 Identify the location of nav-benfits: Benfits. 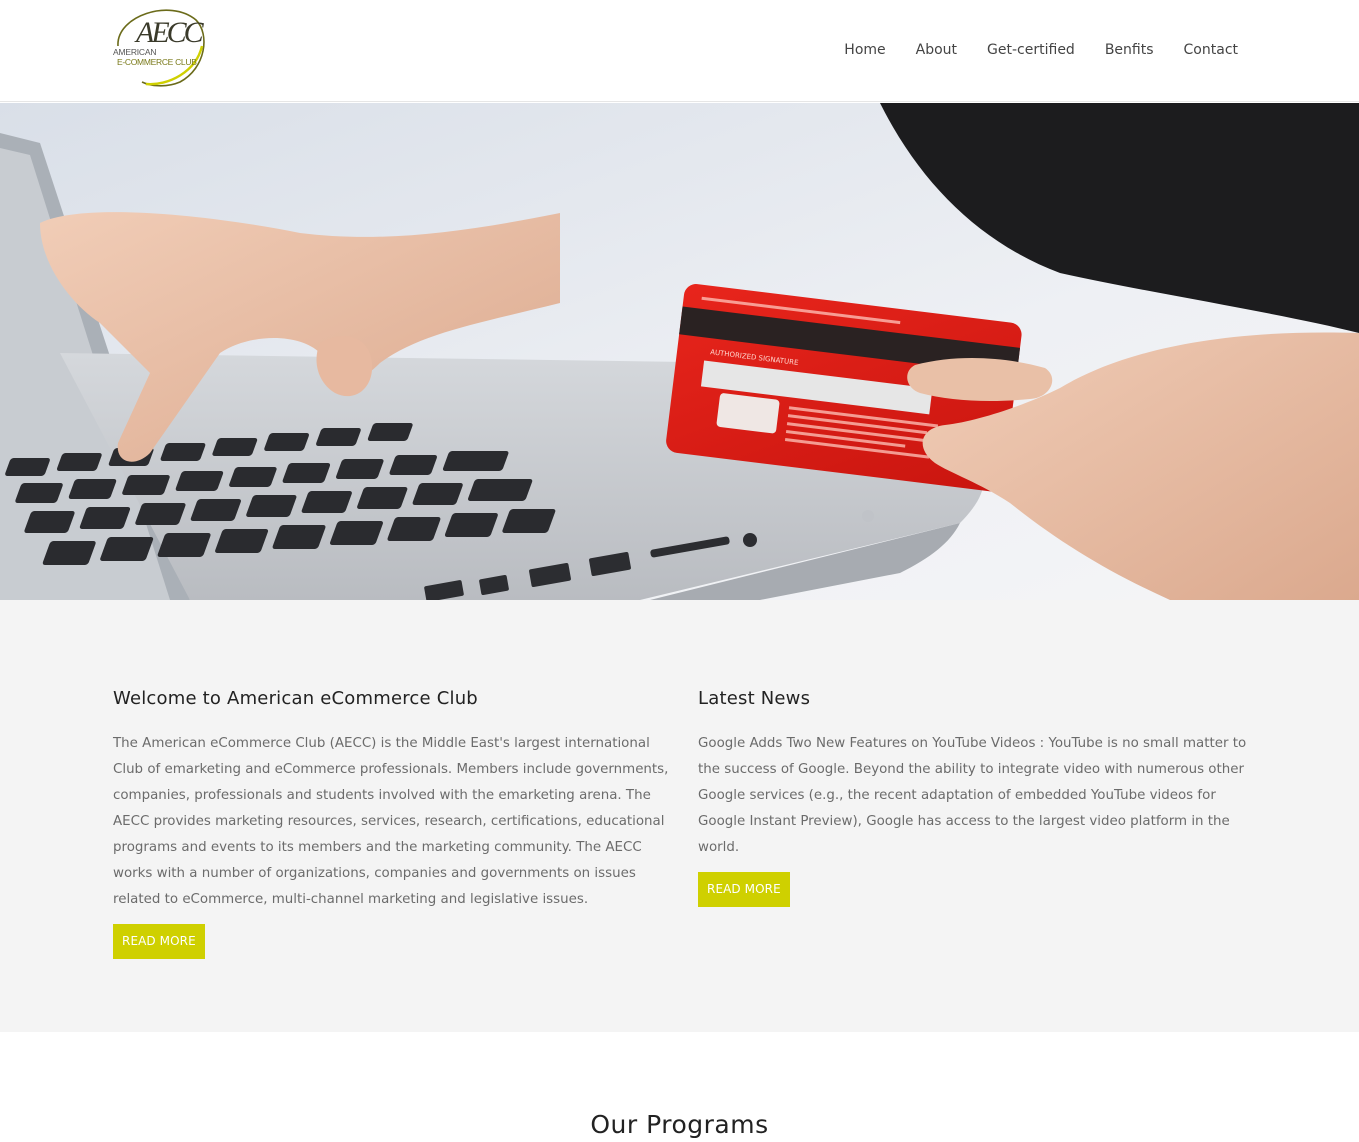
(1129, 50).